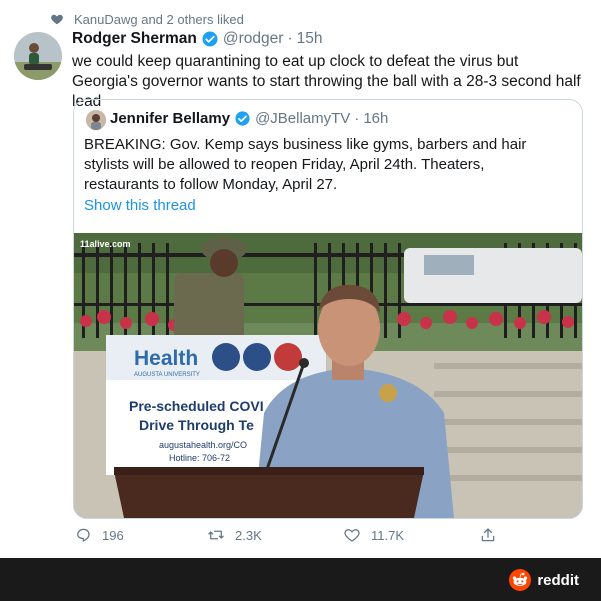 The width and height of the screenshot is (601, 601). What do you see at coordinates (83, 535) in the screenshot?
I see `reply-icon` at bounding box center [83, 535].